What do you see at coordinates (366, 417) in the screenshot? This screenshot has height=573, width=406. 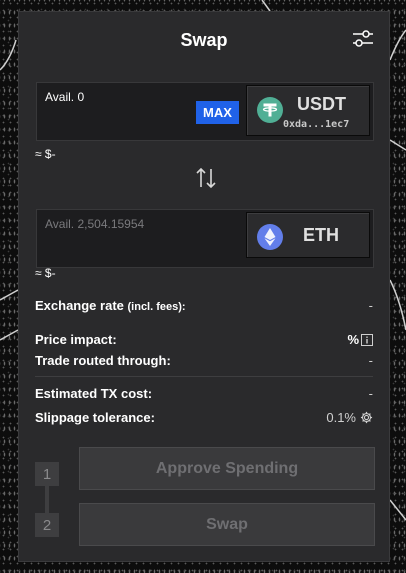 I see `gear-icon` at bounding box center [366, 417].